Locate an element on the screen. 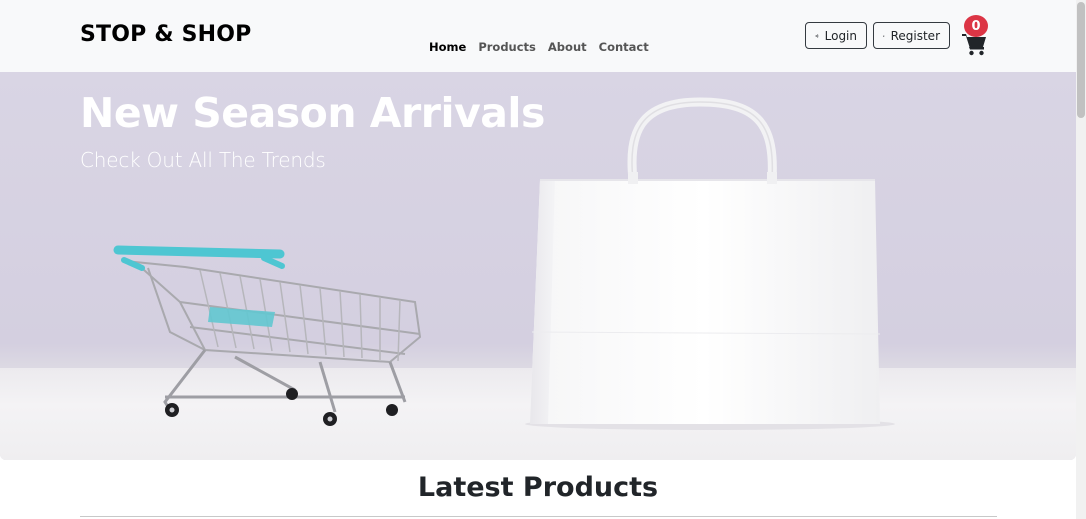  page-scrollbar is located at coordinates (1081, 259).